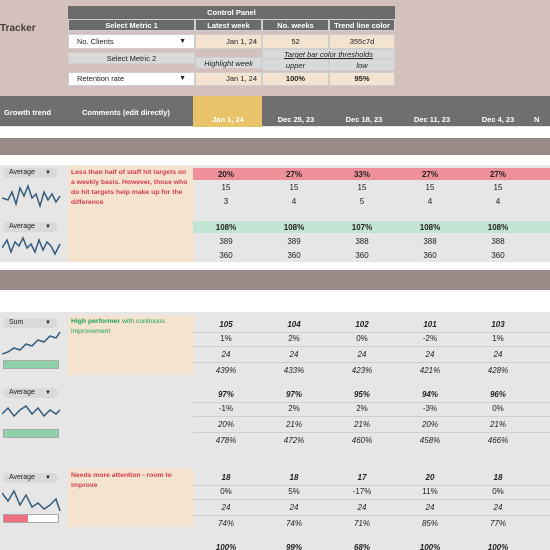 This screenshot has height=550, width=550. I want to click on metric-value: 360, so click(362, 255).